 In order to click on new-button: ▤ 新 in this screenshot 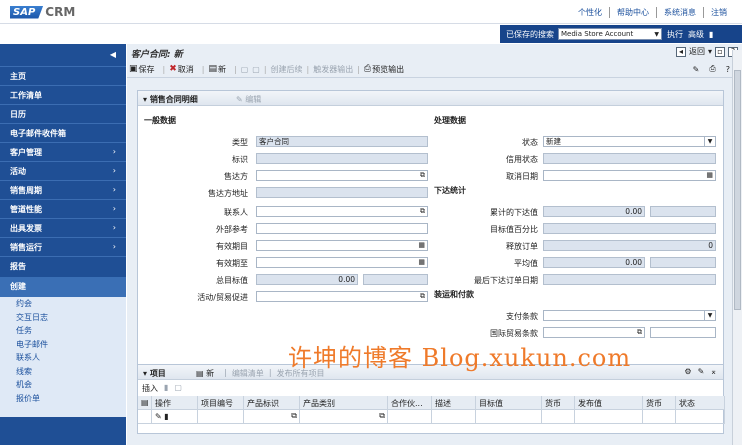, I will do `click(219, 69)`.